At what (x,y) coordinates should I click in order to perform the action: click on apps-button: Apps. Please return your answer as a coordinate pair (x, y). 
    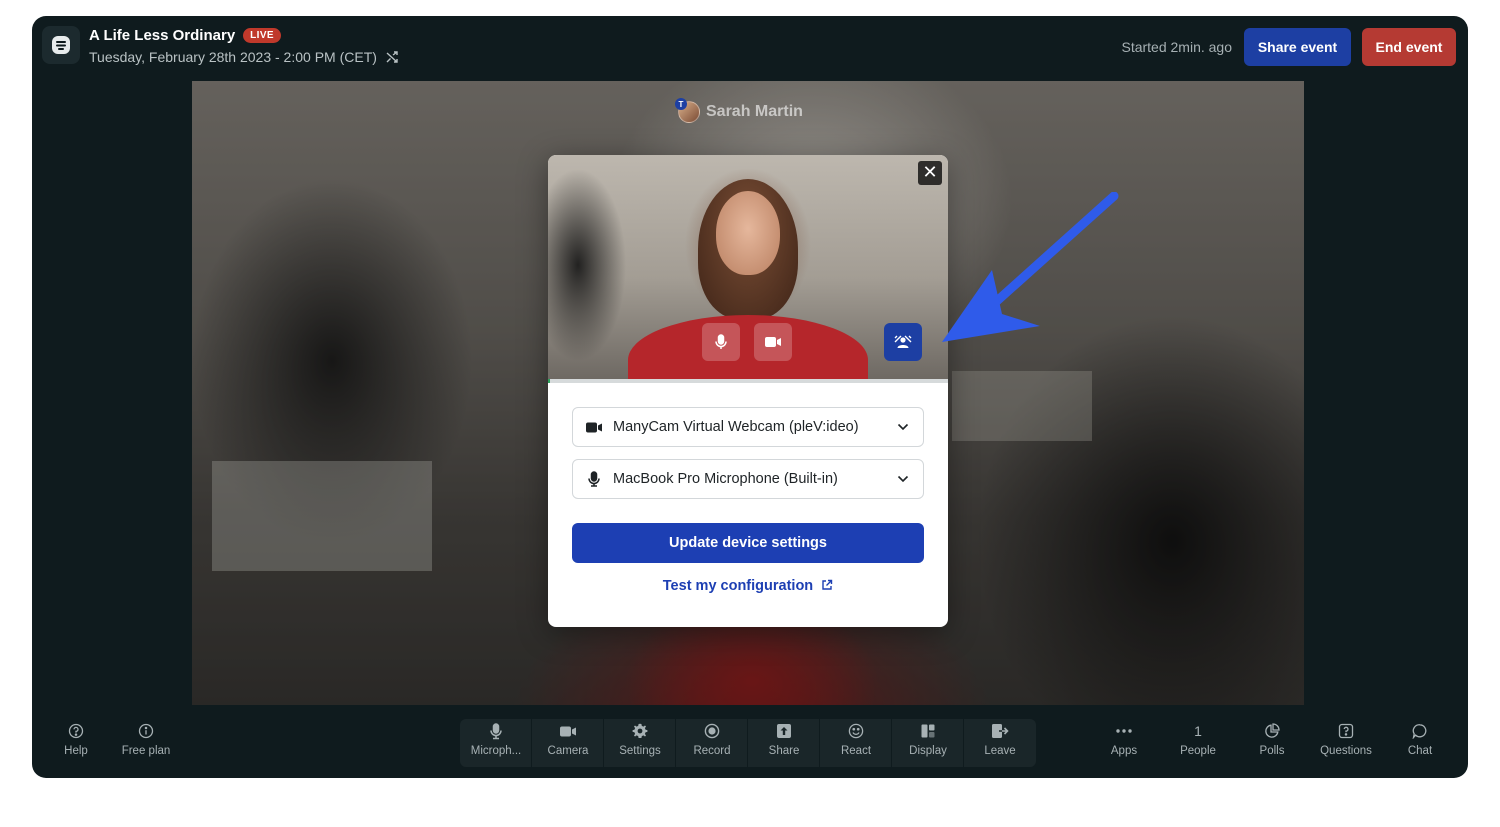
    Looking at the image, I should click on (1124, 744).